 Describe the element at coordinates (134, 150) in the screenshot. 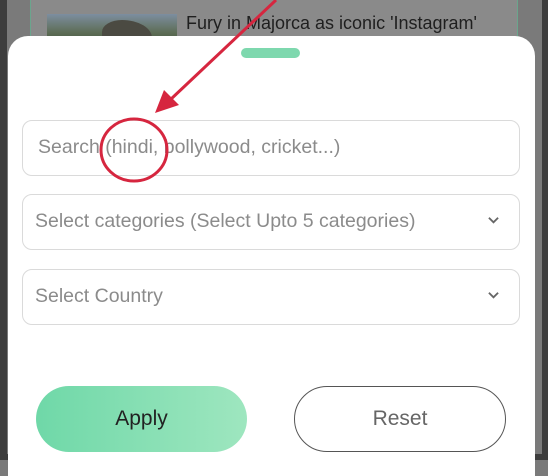

I see `annotation-circle` at that location.